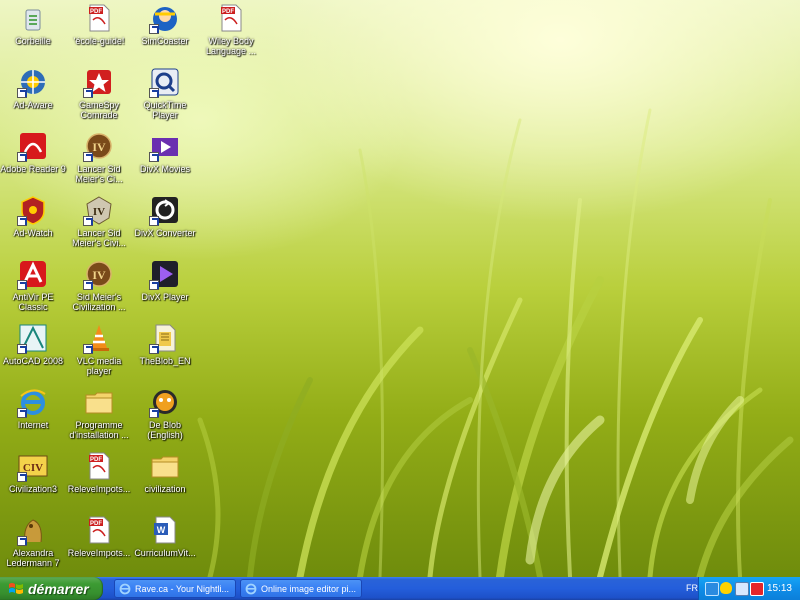  I want to click on ad-watch-icon, so click(33, 210).